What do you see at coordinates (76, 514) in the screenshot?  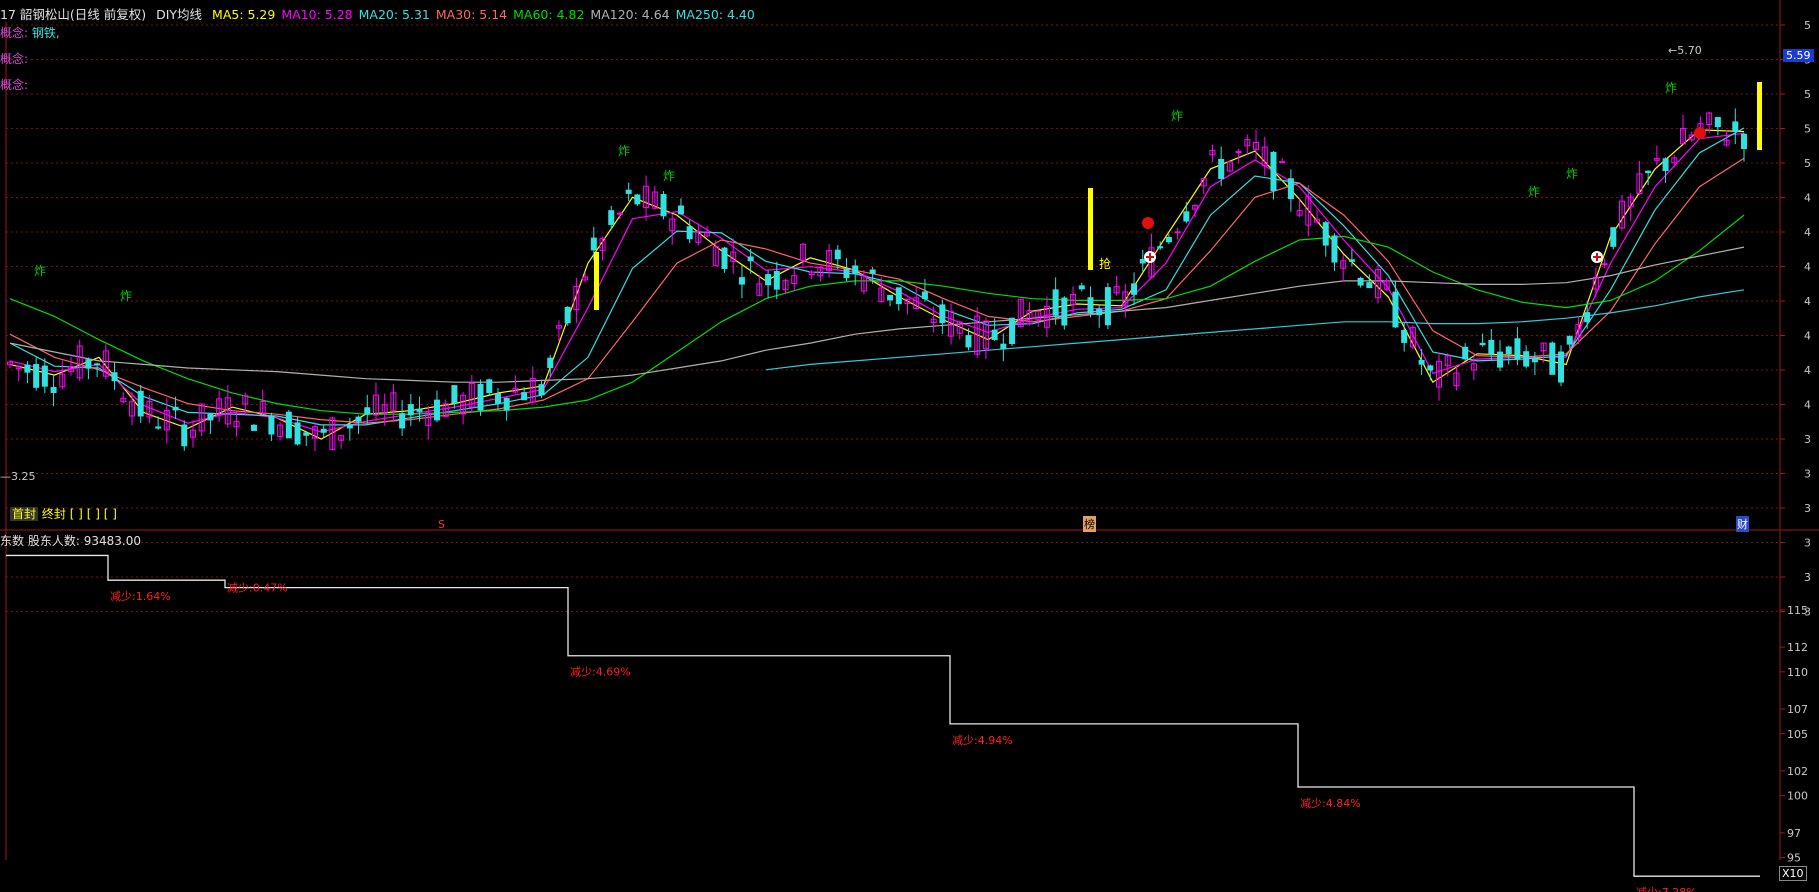 I see `bracket-1: [ ]` at bounding box center [76, 514].